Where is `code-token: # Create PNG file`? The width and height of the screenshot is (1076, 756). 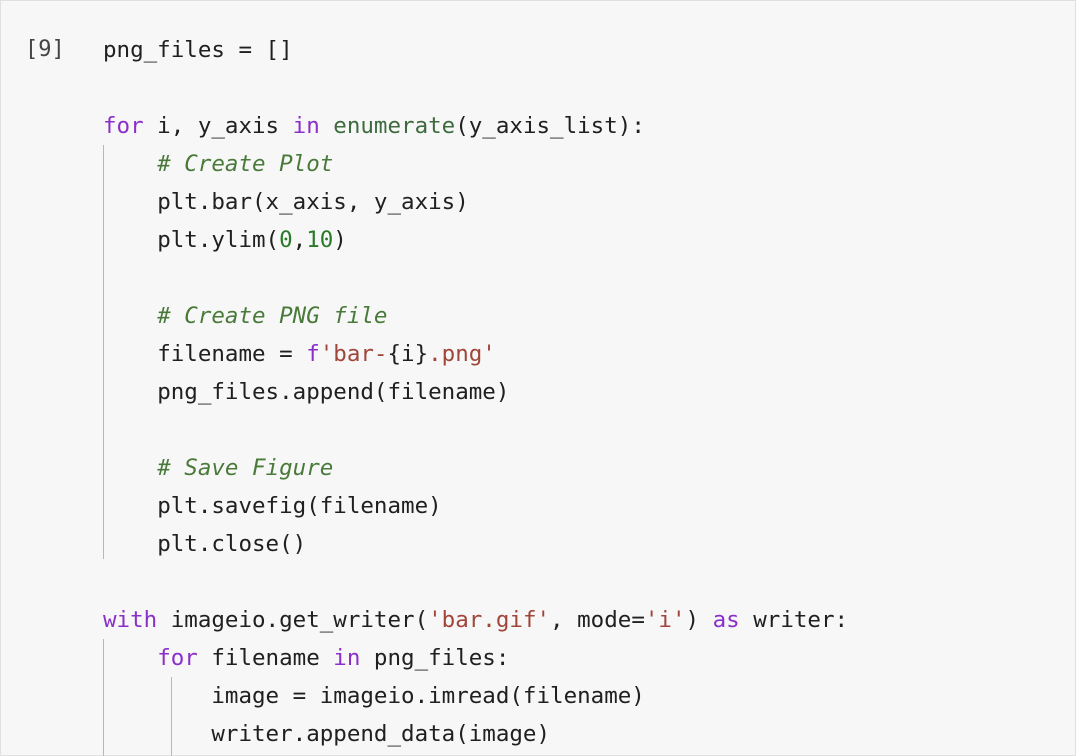
code-token: # Create PNG file is located at coordinates (272, 316).